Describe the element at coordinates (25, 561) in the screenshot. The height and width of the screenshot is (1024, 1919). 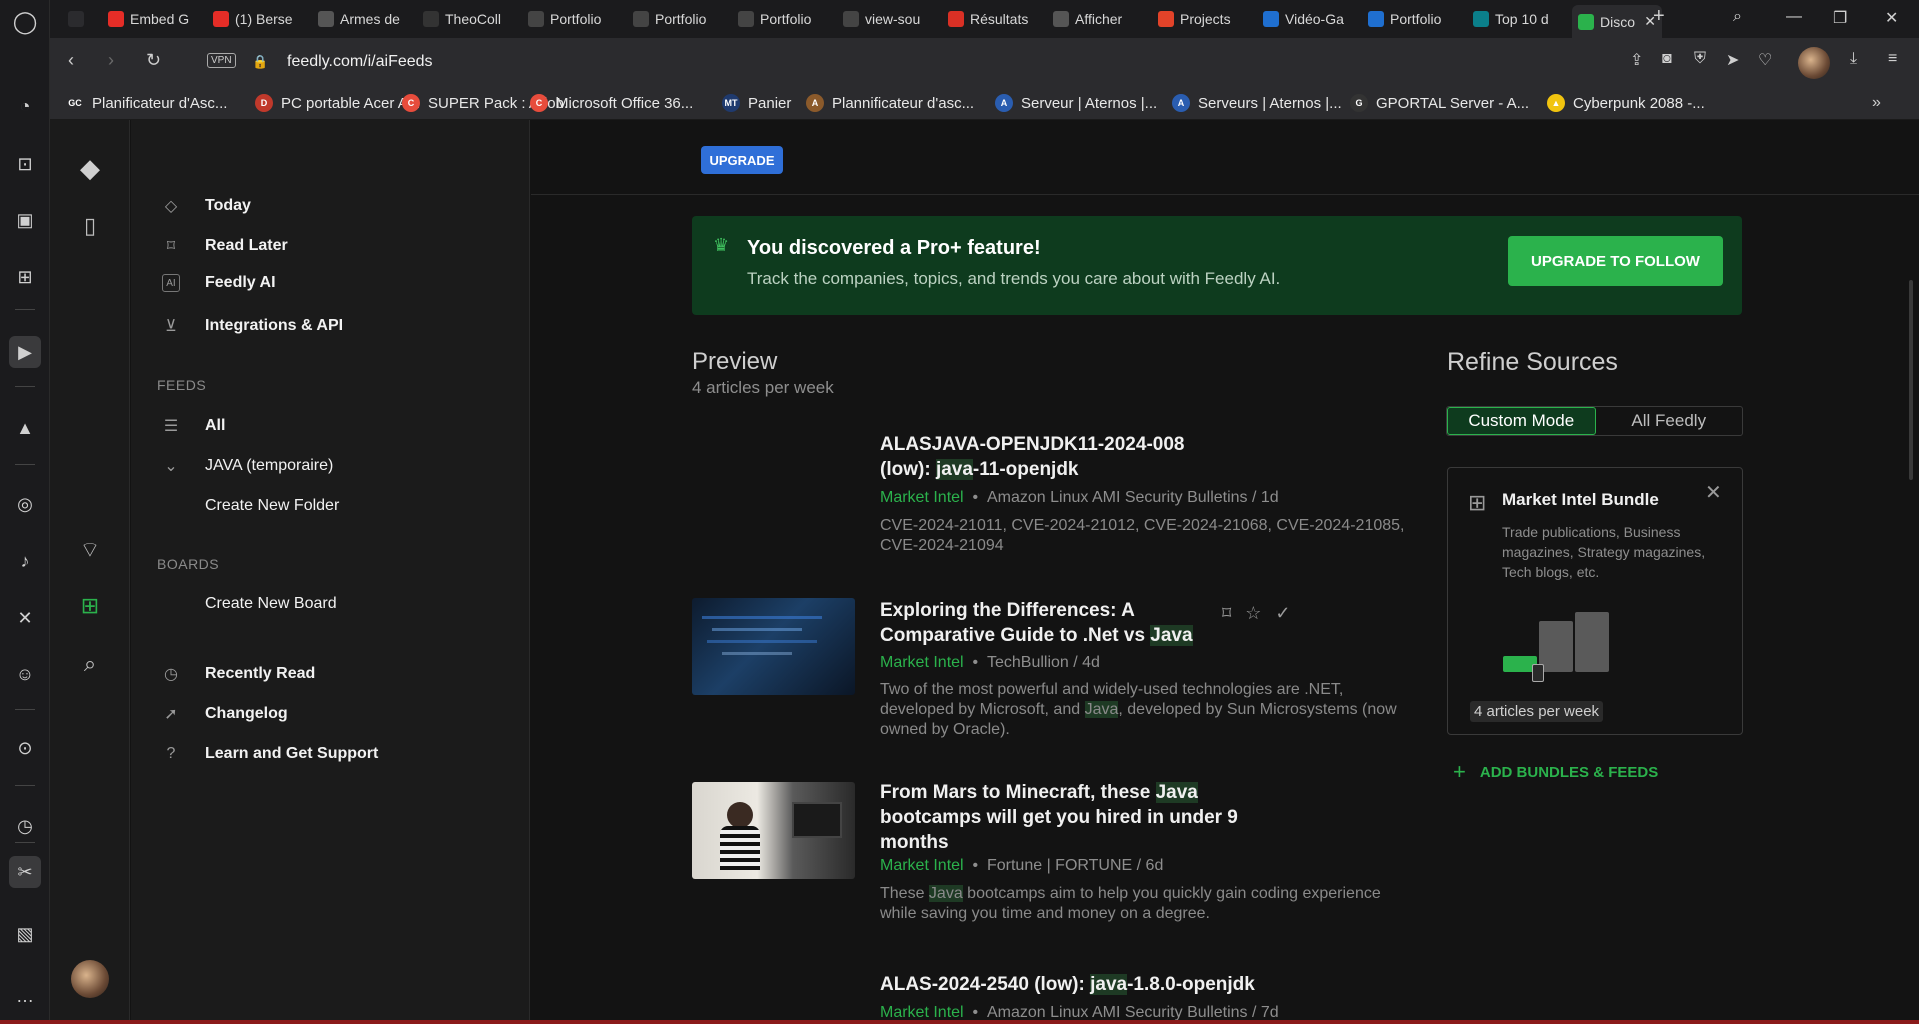
I see `tiktok-icon: ♪` at that location.